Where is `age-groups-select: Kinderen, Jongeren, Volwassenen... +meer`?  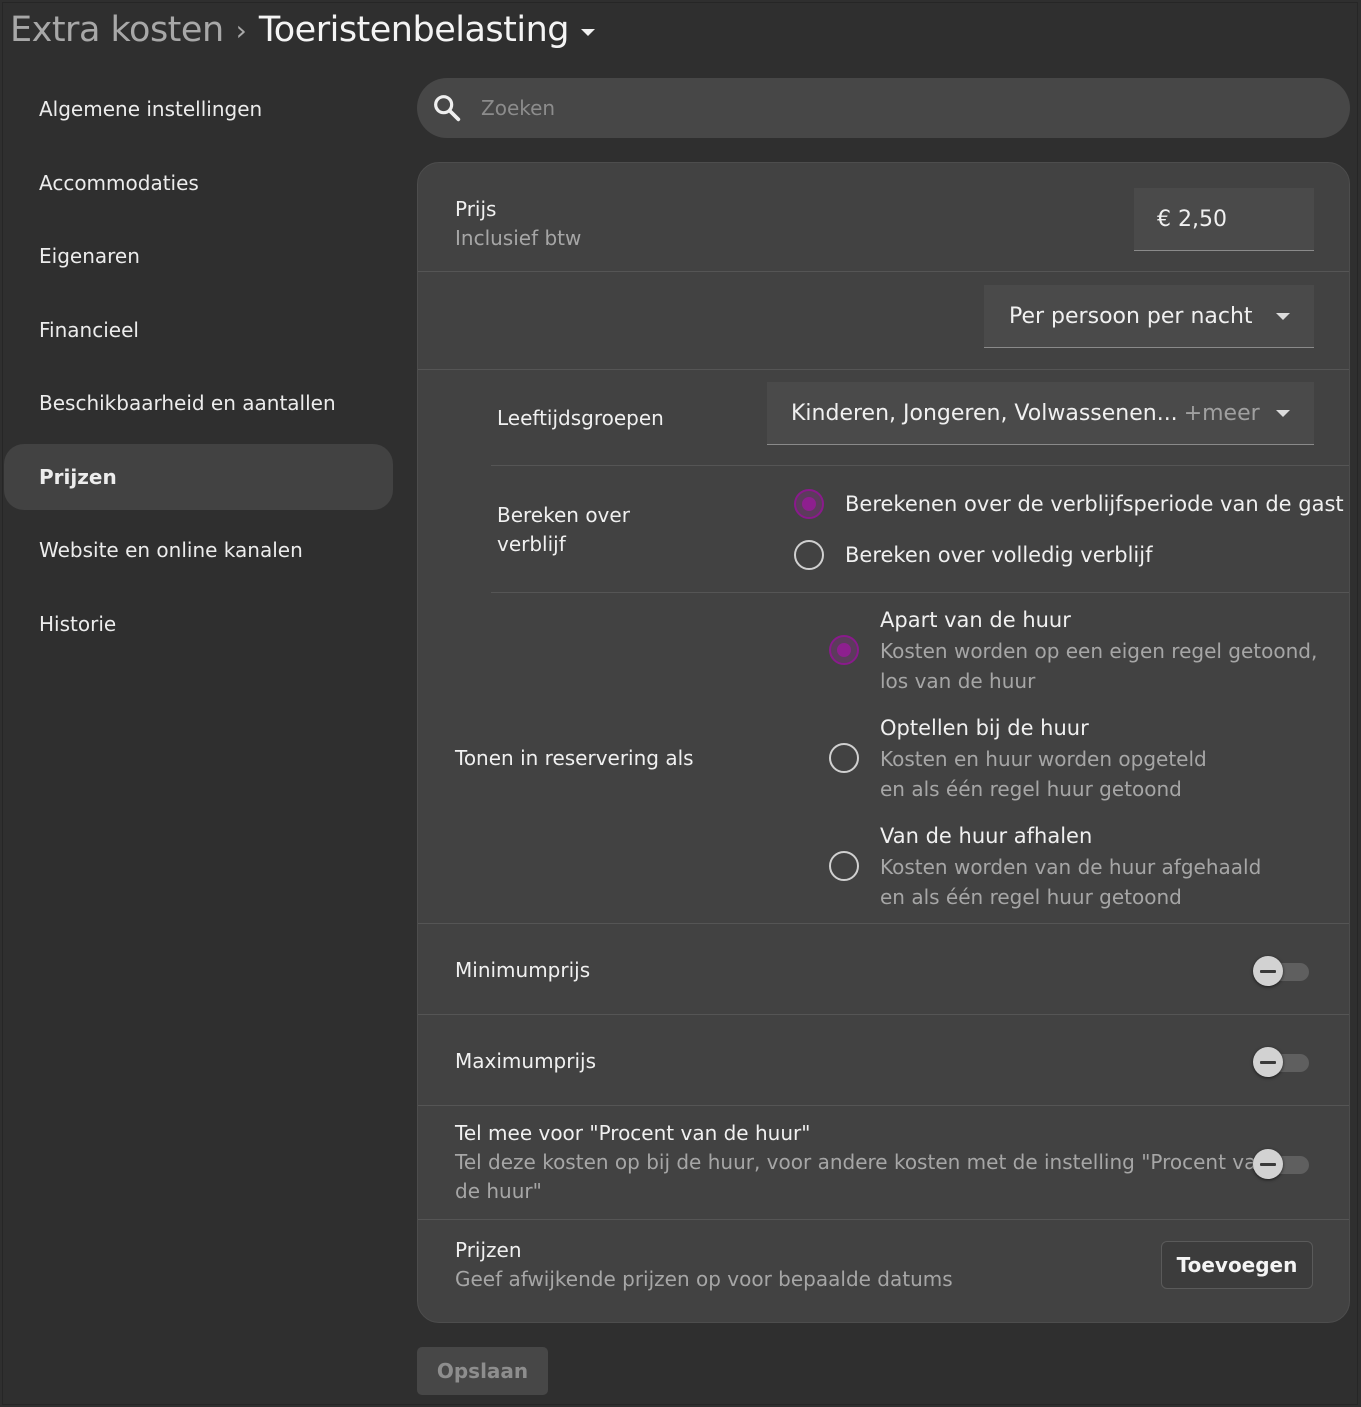
age-groups-select: Kinderen, Jongeren, Volwassenen... +meer is located at coordinates (1040, 413).